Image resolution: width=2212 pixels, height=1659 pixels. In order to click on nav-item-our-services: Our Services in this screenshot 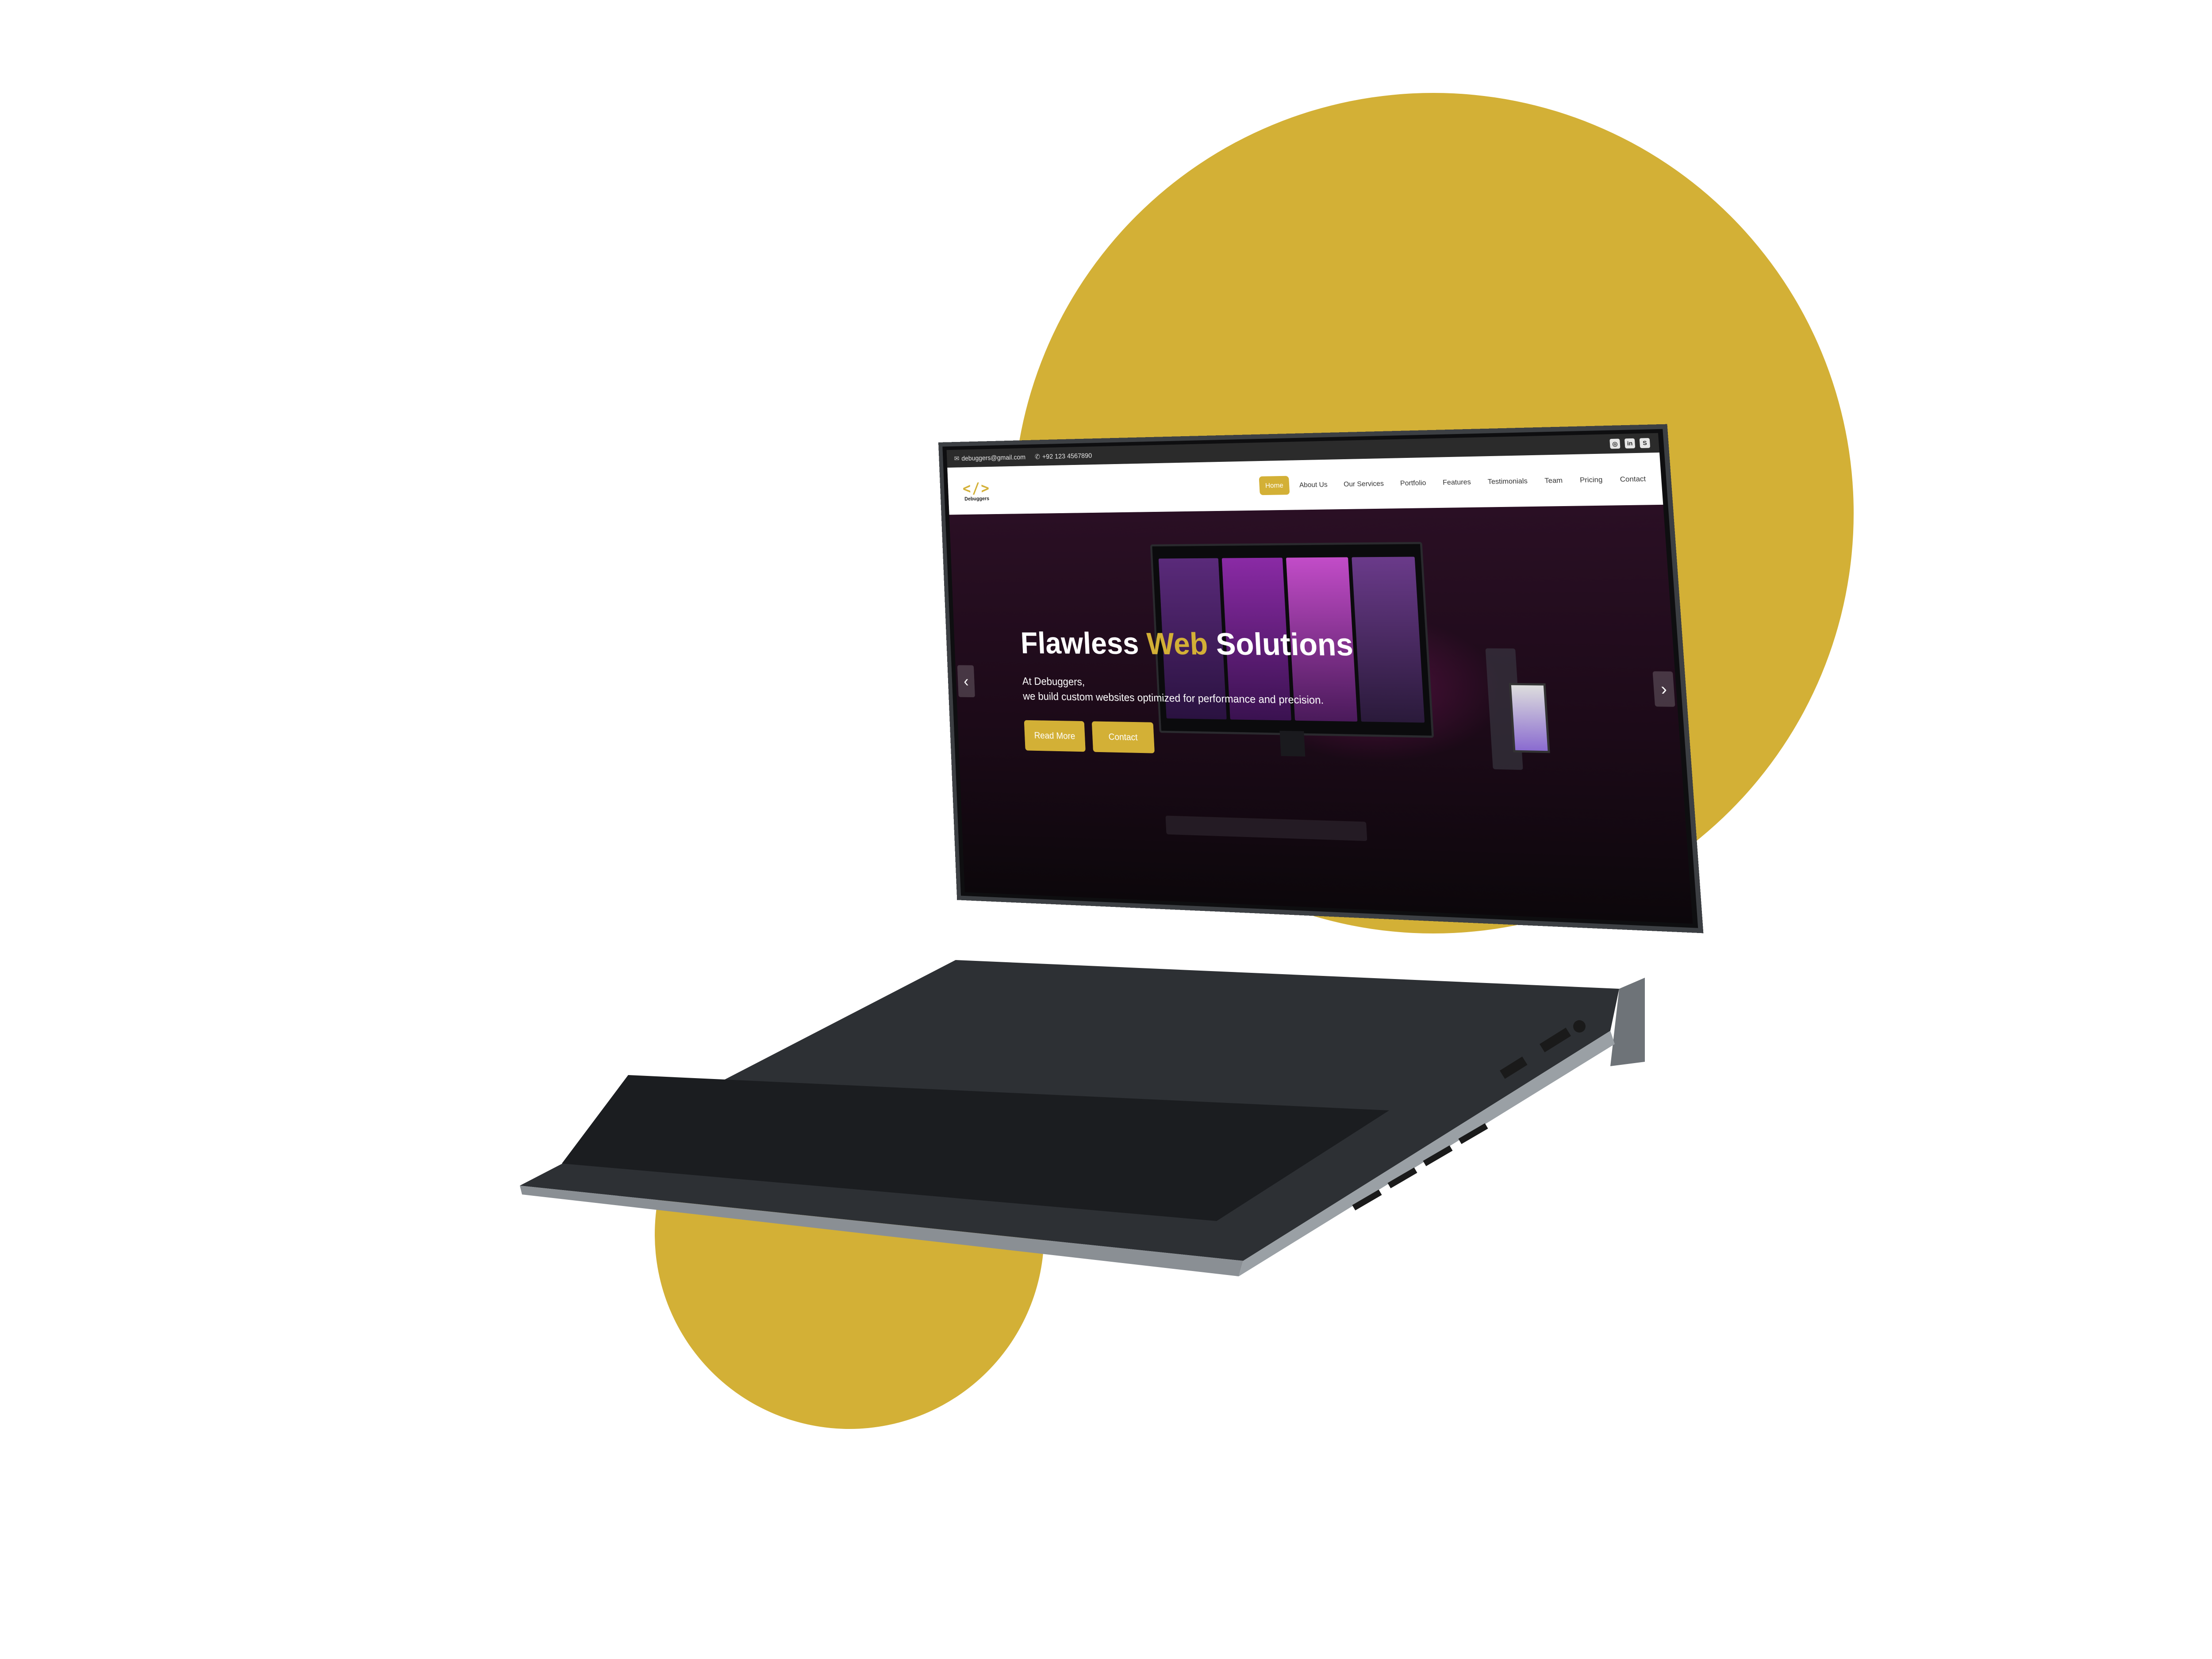, I will do `click(1364, 484)`.